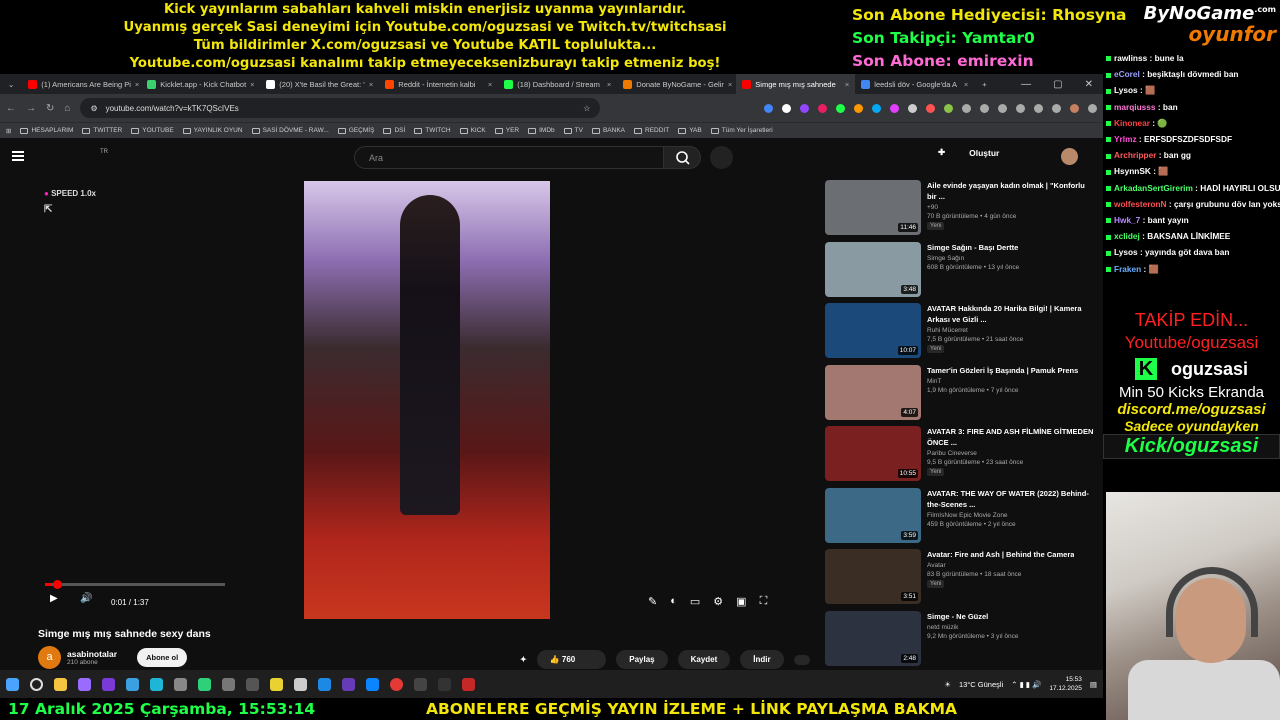  What do you see at coordinates (718, 601) in the screenshot?
I see `settings-icon: ⚙` at bounding box center [718, 601].